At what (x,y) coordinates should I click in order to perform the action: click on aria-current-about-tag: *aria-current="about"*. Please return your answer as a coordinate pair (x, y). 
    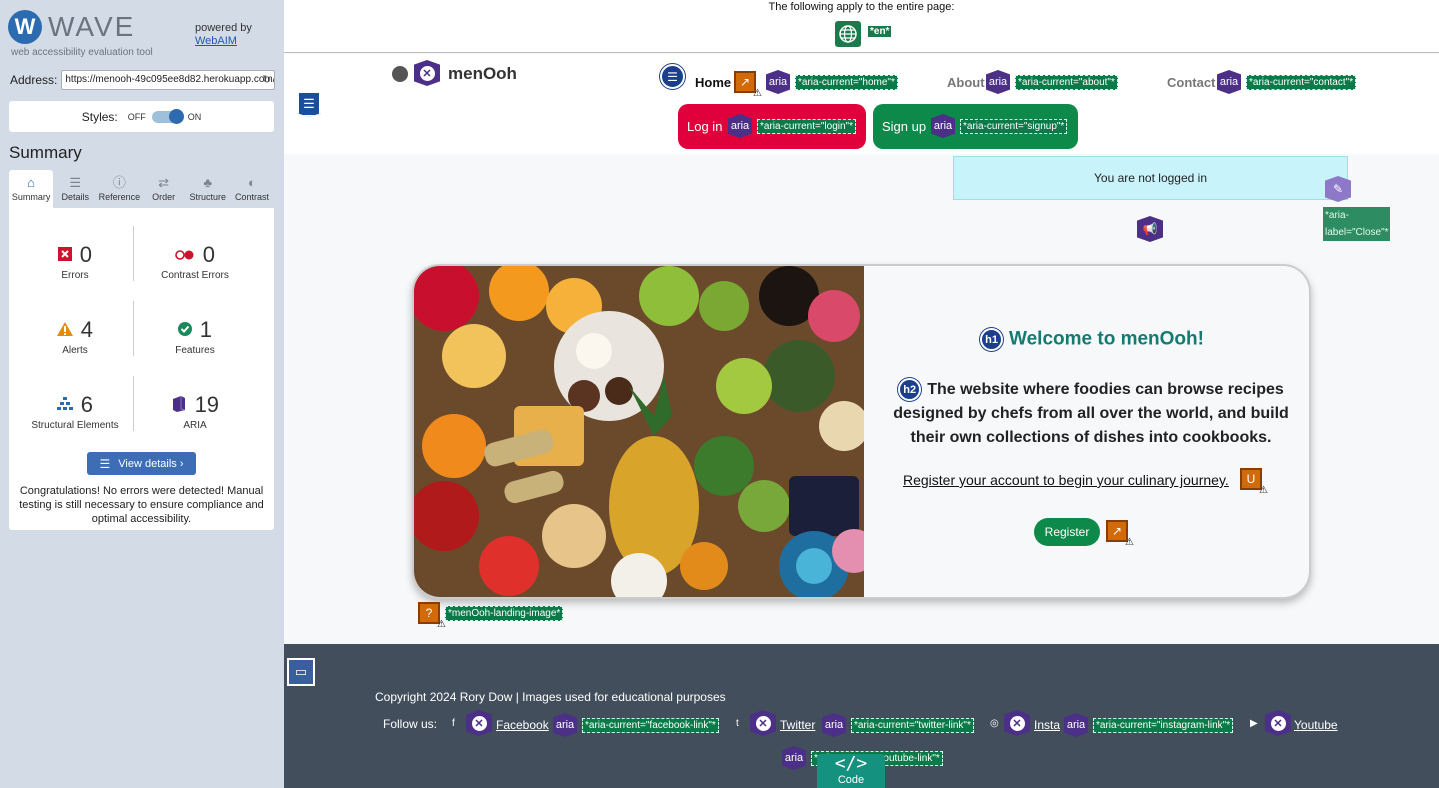
    Looking at the image, I should click on (1066, 82).